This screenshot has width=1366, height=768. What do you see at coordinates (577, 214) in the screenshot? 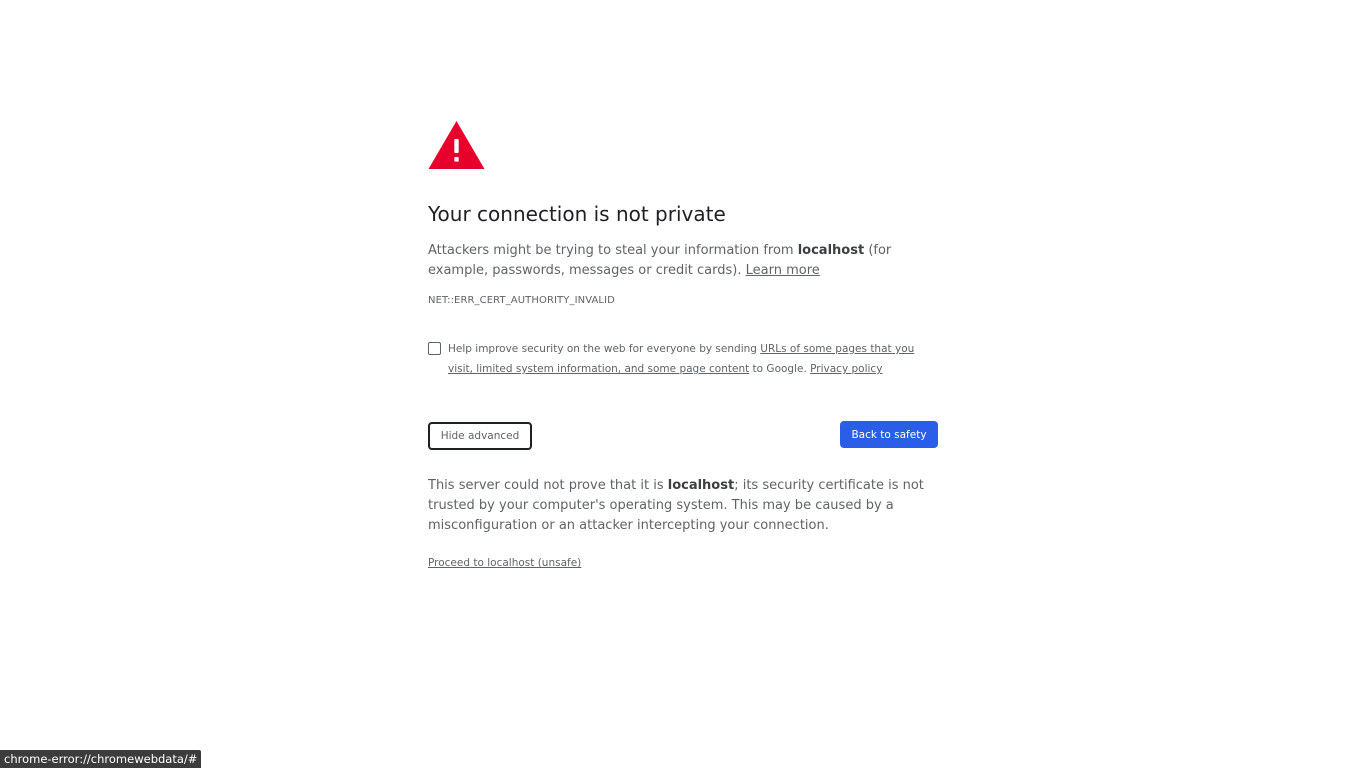
I see `page-title: Your connection is not private` at bounding box center [577, 214].